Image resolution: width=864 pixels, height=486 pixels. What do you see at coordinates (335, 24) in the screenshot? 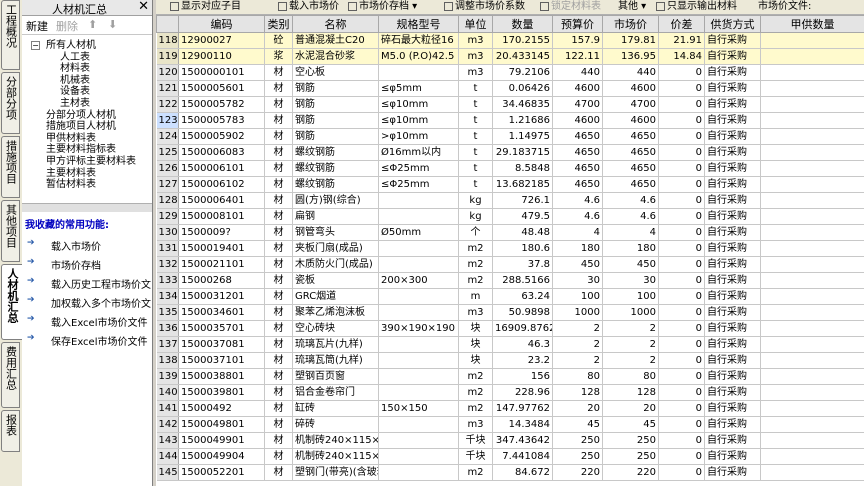
I see `column-header: 名称` at bounding box center [335, 24].